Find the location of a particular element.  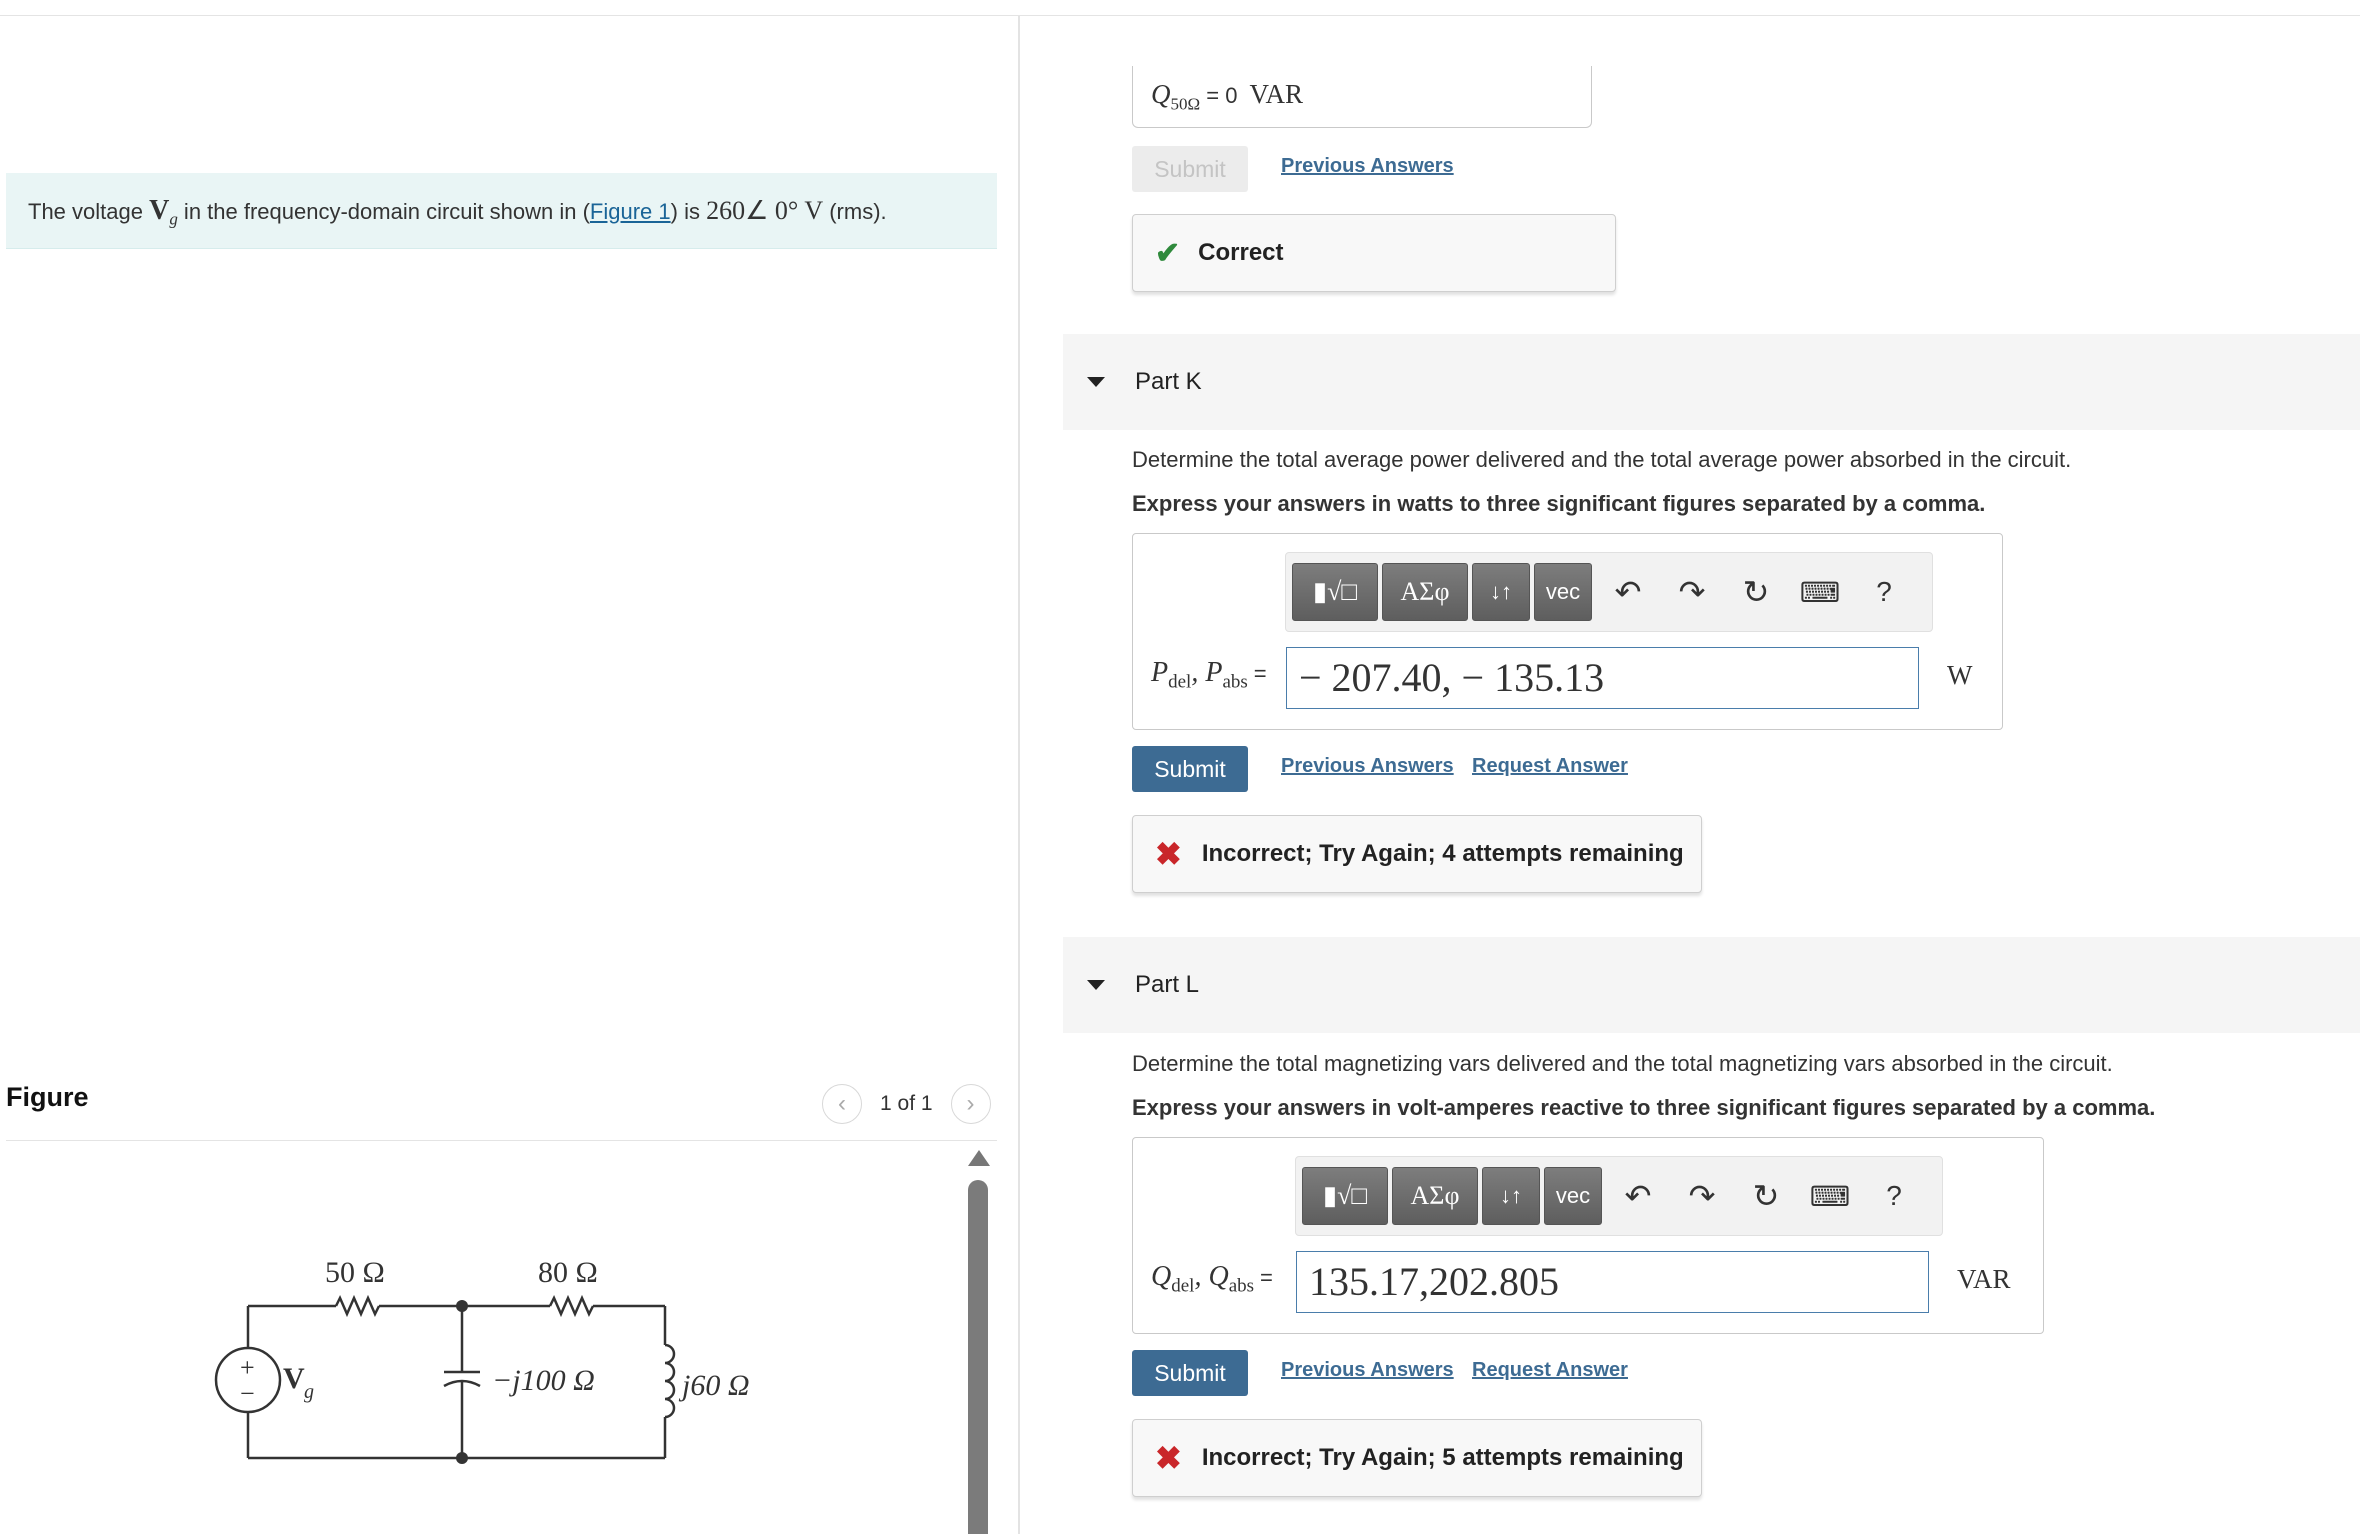

part-l-field-label: Qdel, Qabs = is located at coordinates (1212, 1279).